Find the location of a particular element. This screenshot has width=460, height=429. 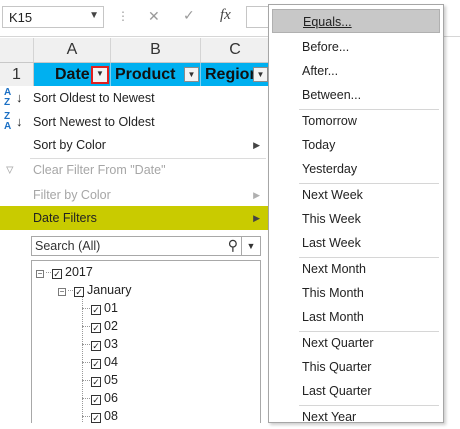

tree-node-label: 03 is located at coordinates (111, 344).